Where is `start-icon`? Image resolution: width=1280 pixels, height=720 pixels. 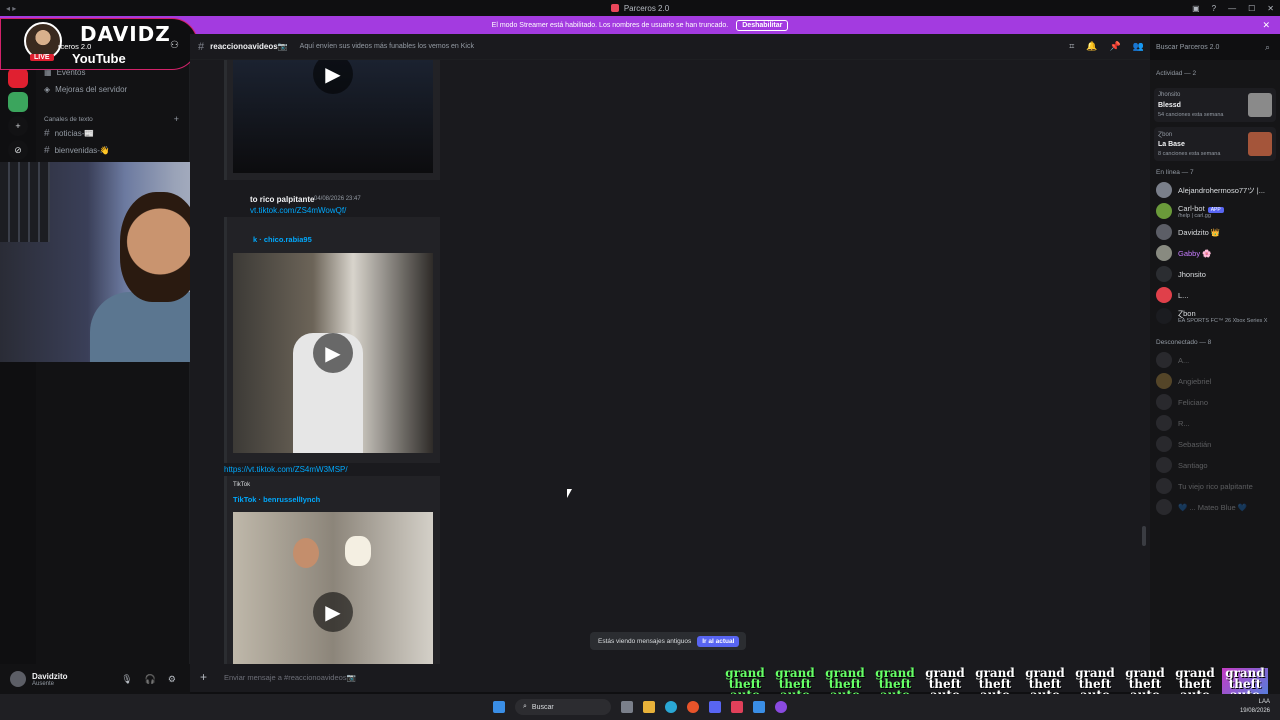 start-icon is located at coordinates (499, 707).